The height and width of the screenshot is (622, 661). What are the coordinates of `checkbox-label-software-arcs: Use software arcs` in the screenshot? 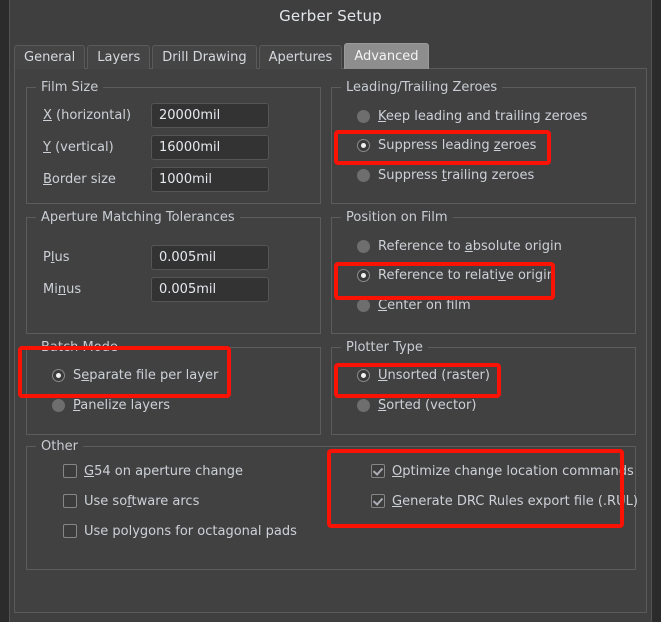 It's located at (141, 501).